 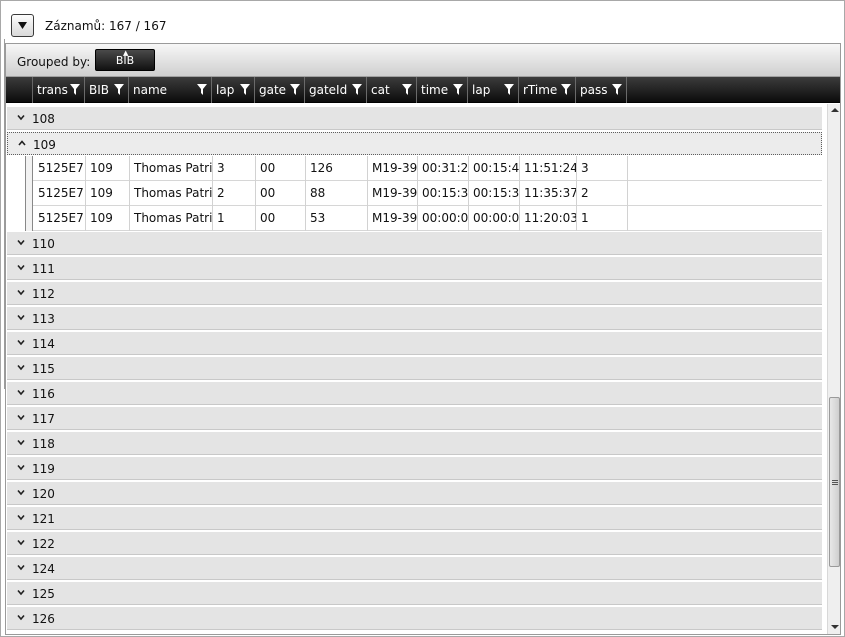 I want to click on cell-lap2: 00:15:34, so click(x=494, y=193).